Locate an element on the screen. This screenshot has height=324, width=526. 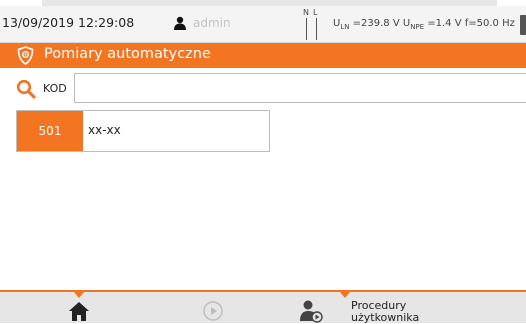
tab-marker-procedures is located at coordinates (345, 295).